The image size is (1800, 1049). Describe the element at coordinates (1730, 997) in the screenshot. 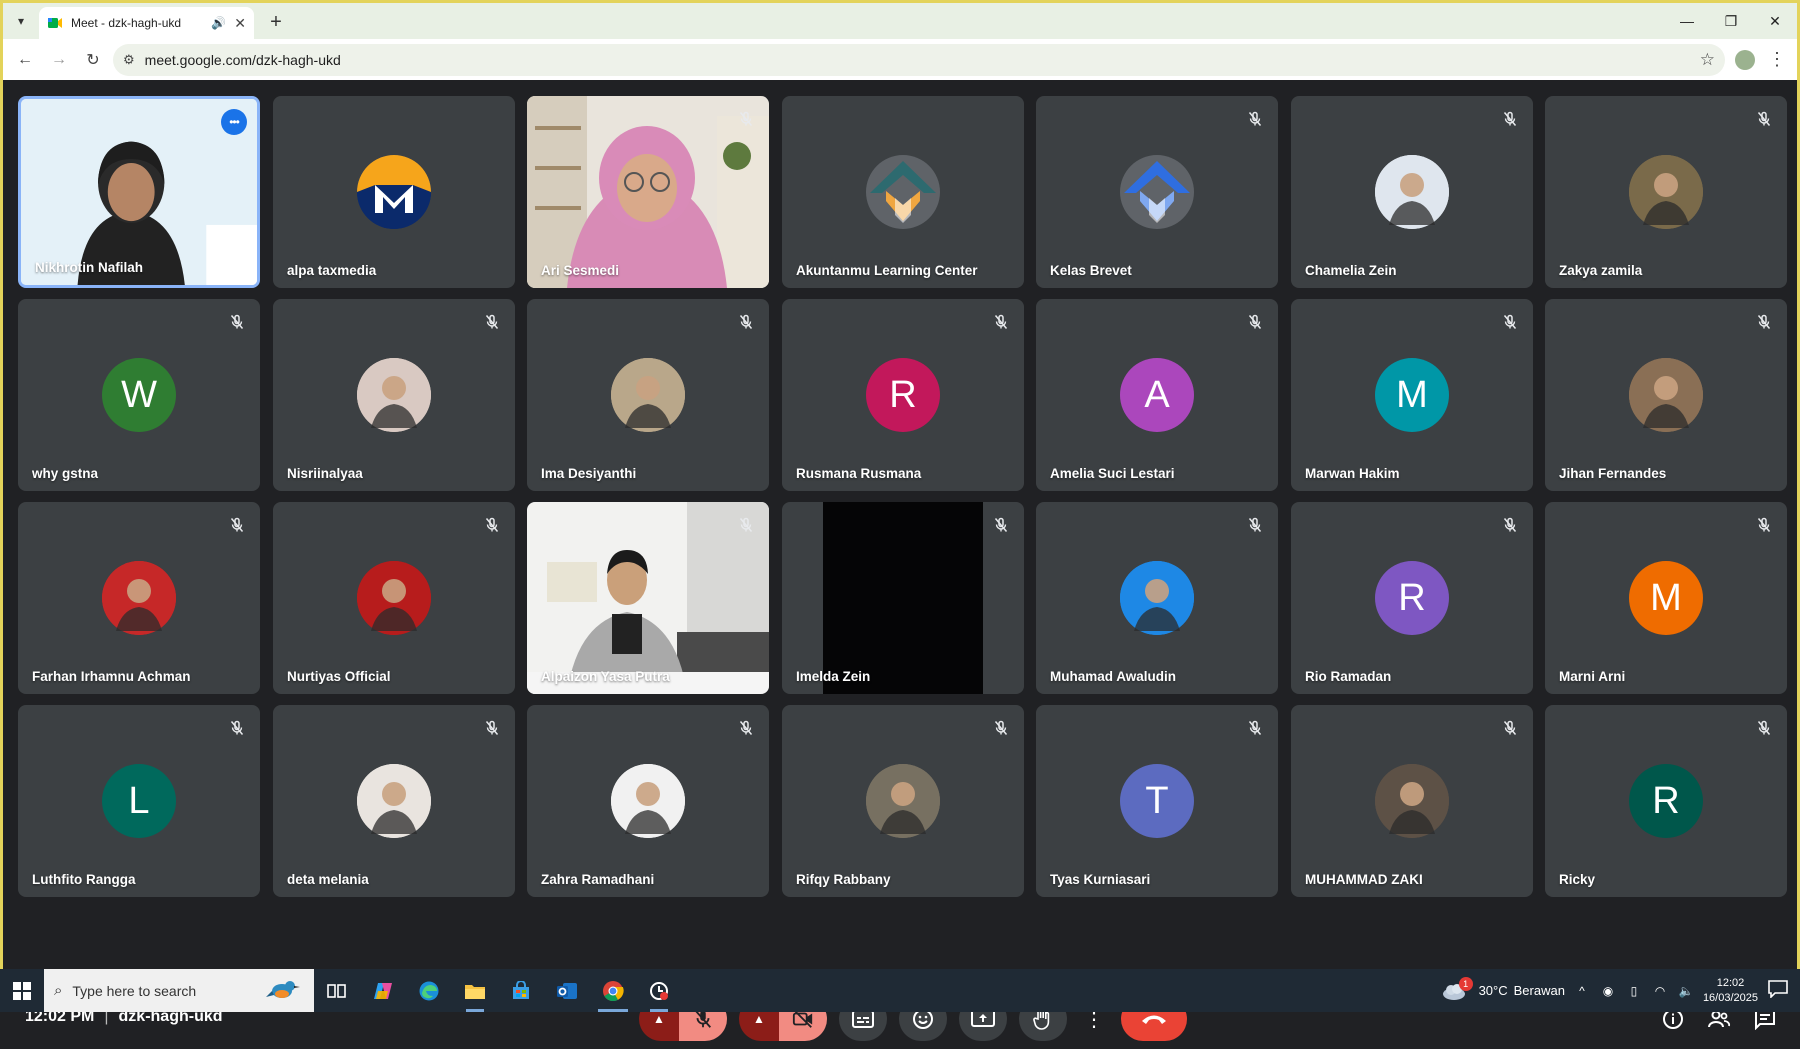

I see `taskbar-date: 16/03/2025` at that location.